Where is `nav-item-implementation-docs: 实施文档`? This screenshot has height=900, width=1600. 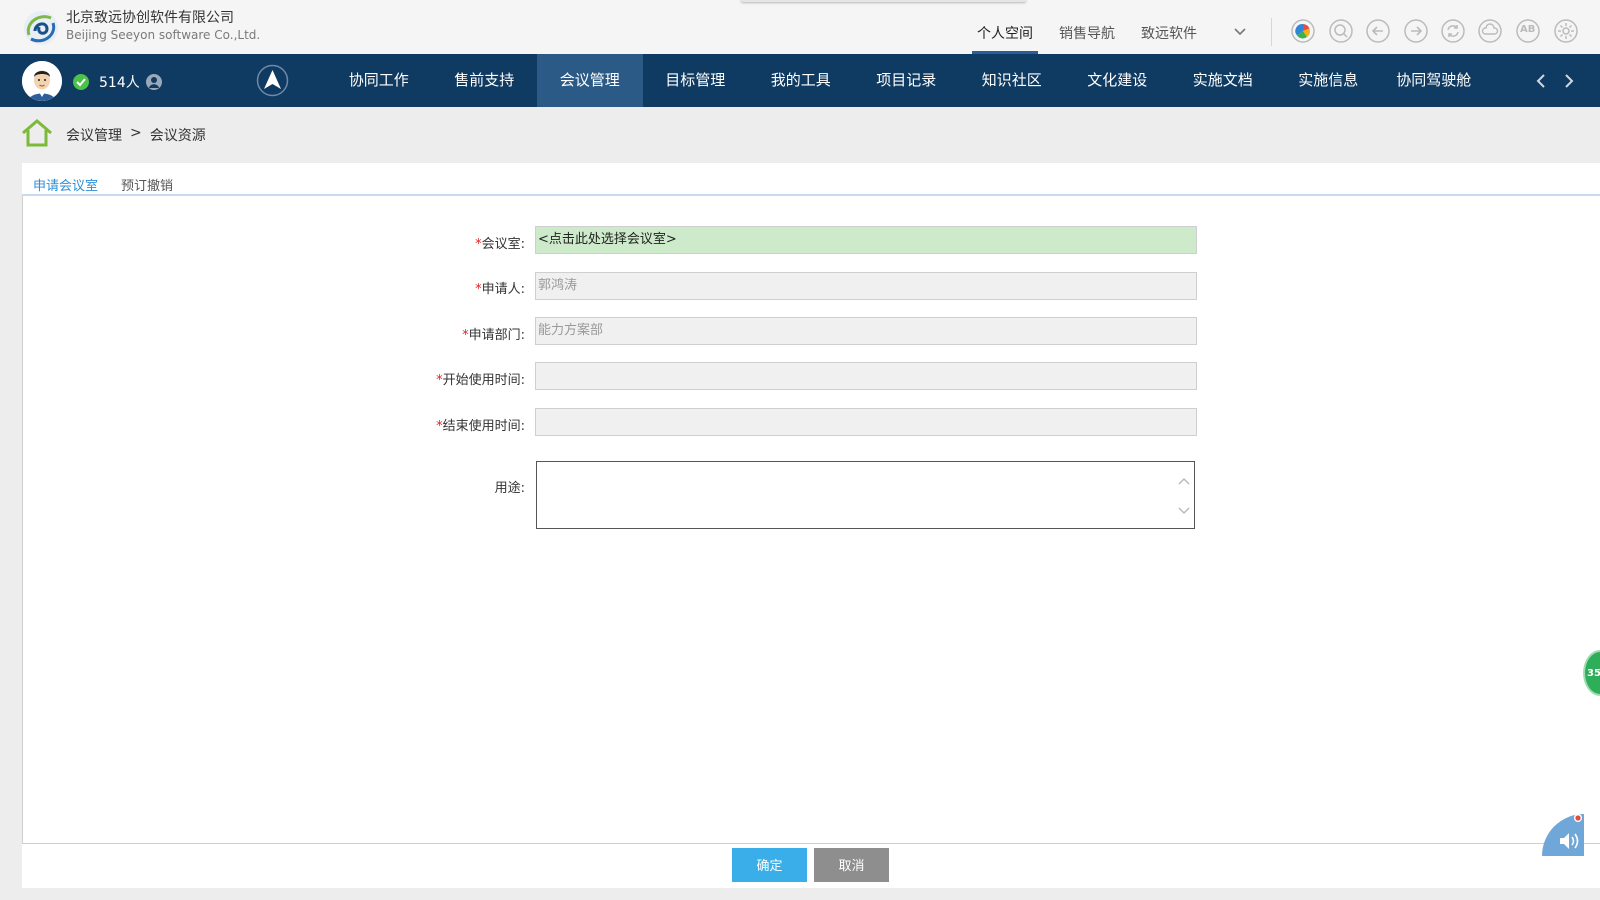
nav-item-implementation-docs: 实施文档 is located at coordinates (1223, 80).